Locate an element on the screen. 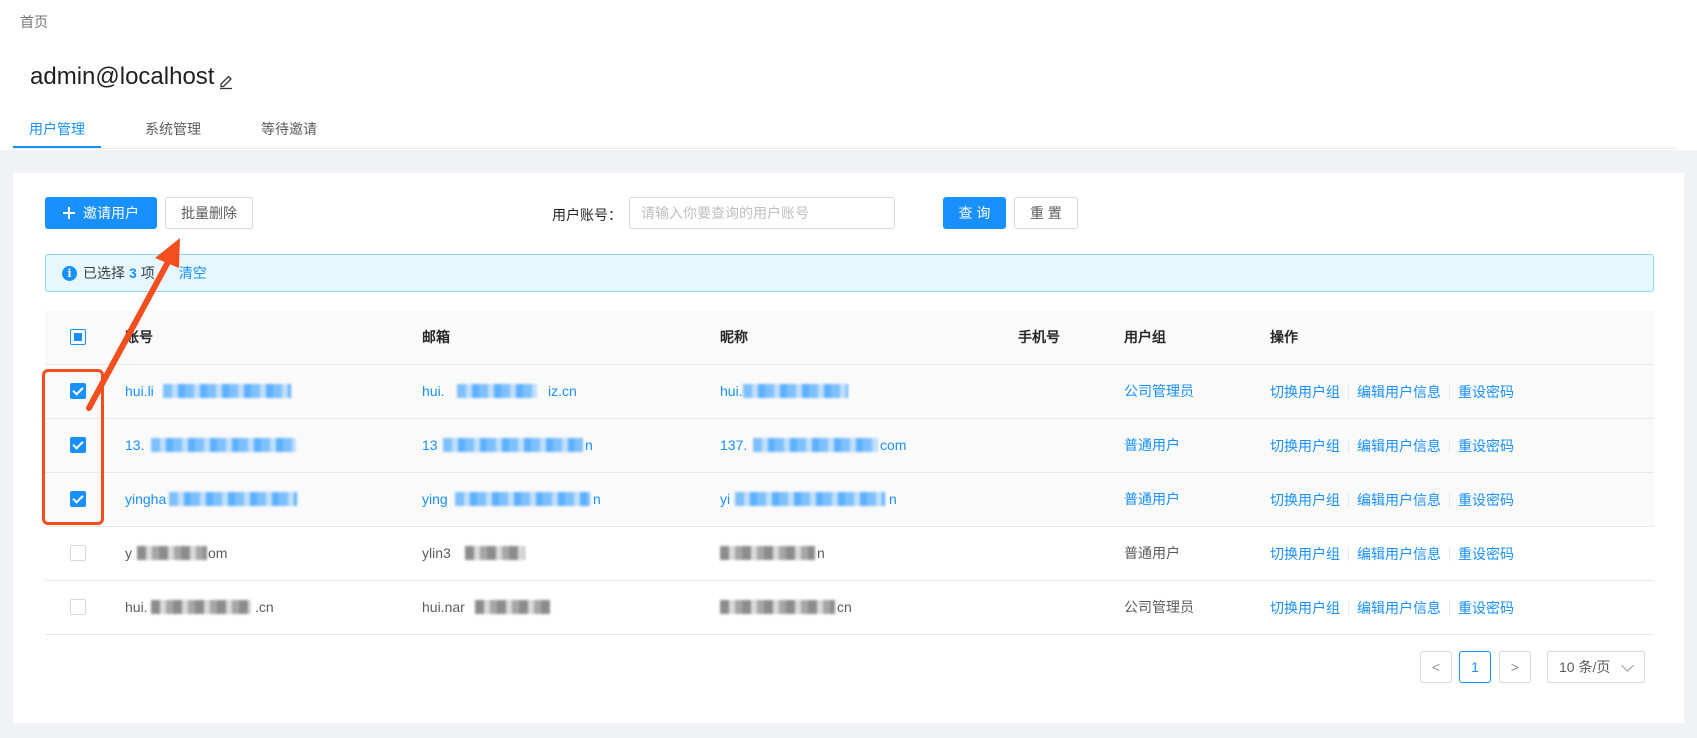 The width and height of the screenshot is (1697, 738). invite-user-label: 邀请用户 is located at coordinates (111, 213).